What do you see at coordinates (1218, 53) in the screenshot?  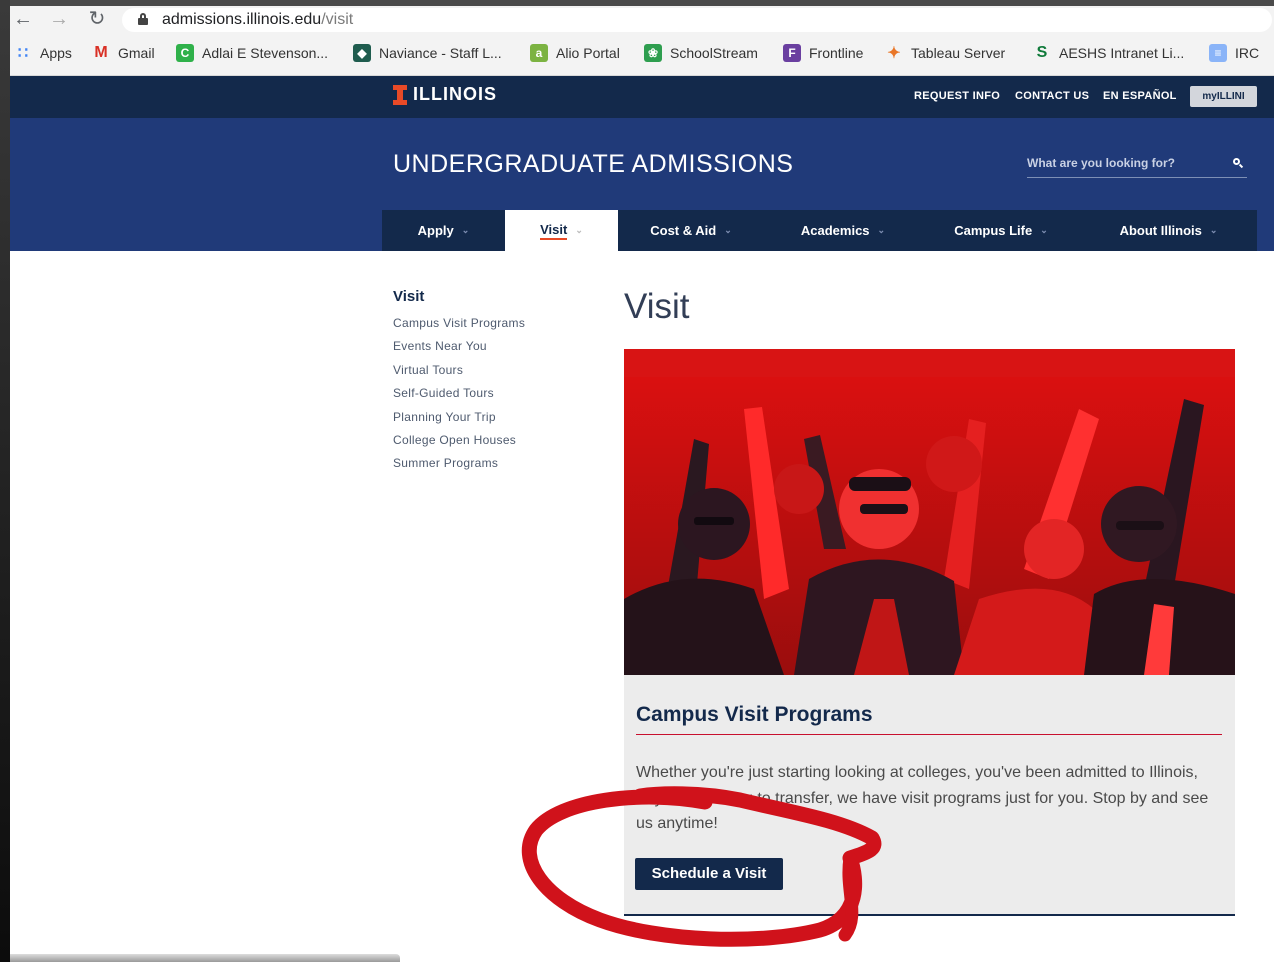 I see `document-icon: ≡` at bounding box center [1218, 53].